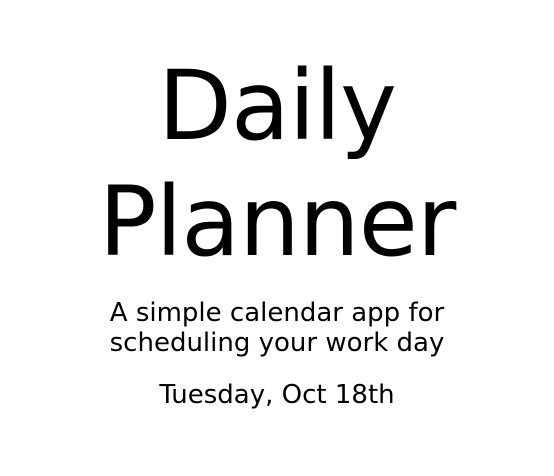 The width and height of the screenshot is (554, 476). I want to click on page-title-line-1: Daily, so click(277, 106).